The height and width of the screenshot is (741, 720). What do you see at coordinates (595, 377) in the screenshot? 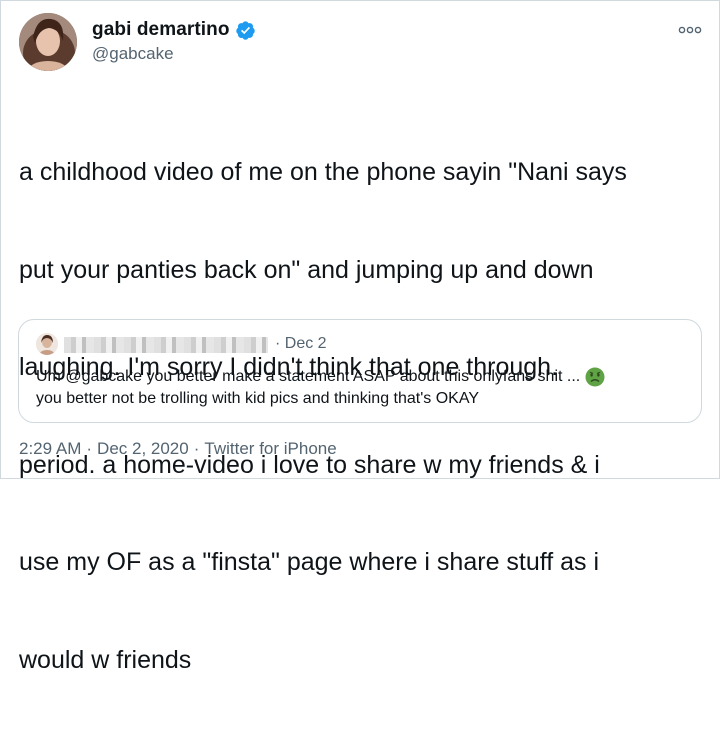
I see `nauseated-face-emoji` at bounding box center [595, 377].